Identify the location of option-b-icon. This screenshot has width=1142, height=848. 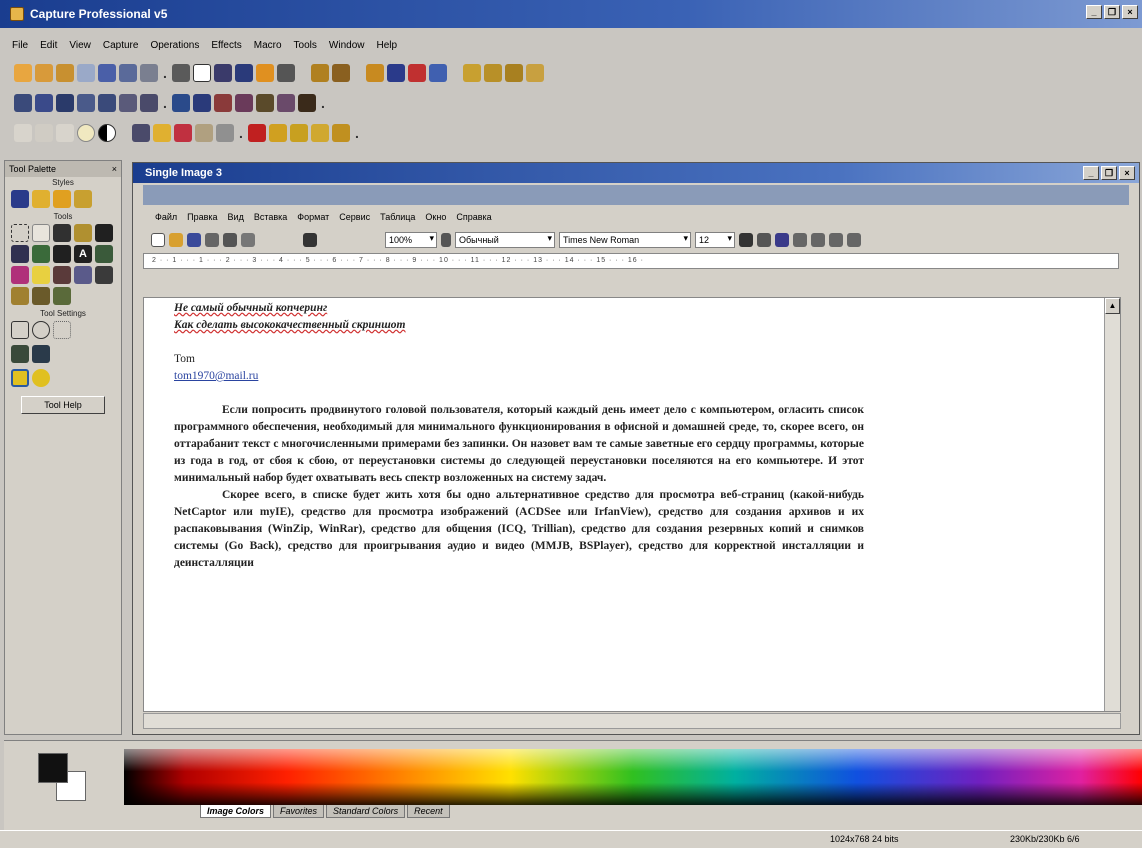
(41, 354).